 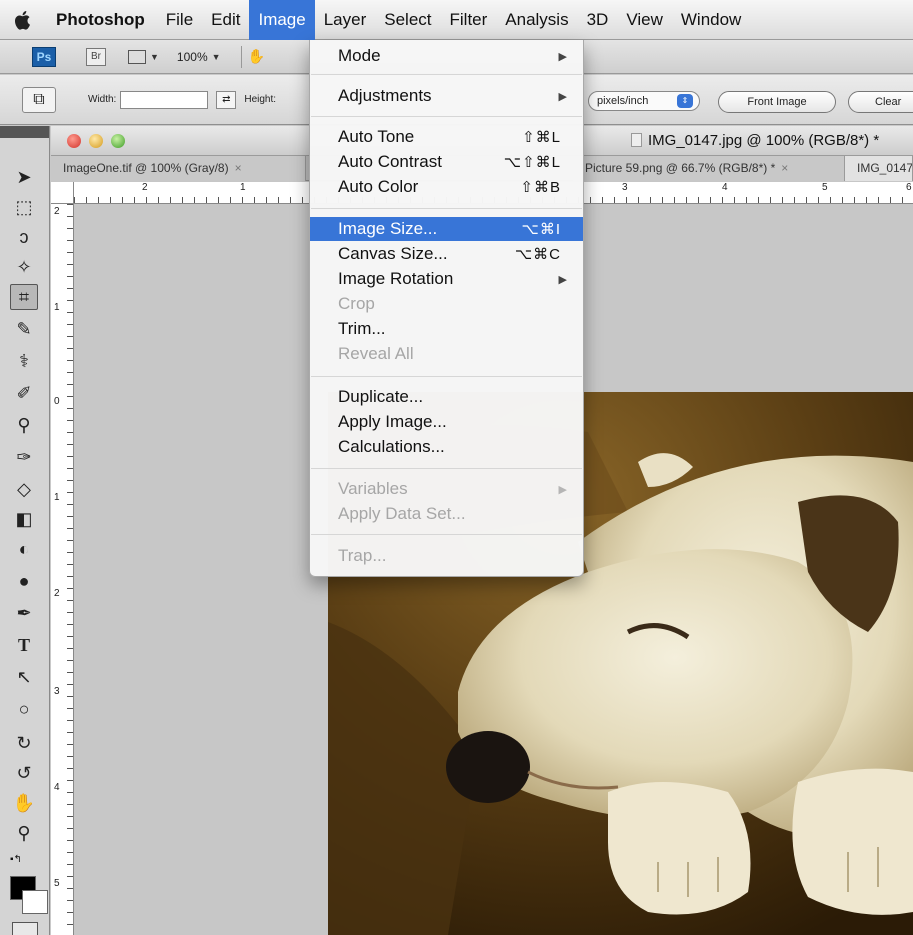 What do you see at coordinates (102, 99) in the screenshot?
I see `width-label: Width:` at bounding box center [102, 99].